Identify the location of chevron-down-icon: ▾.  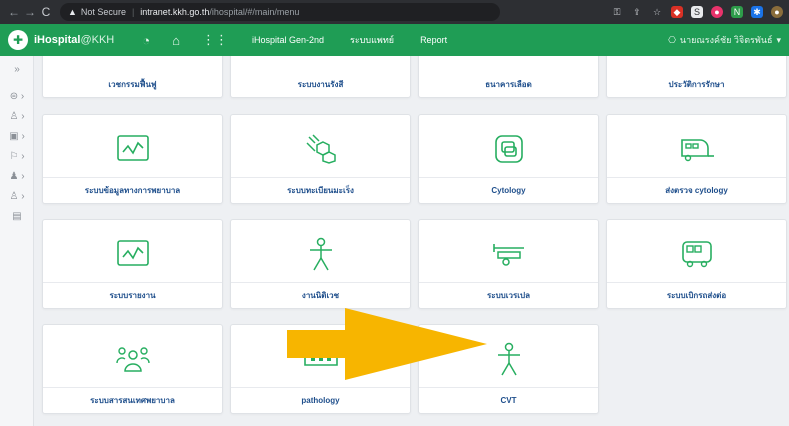
(778, 39).